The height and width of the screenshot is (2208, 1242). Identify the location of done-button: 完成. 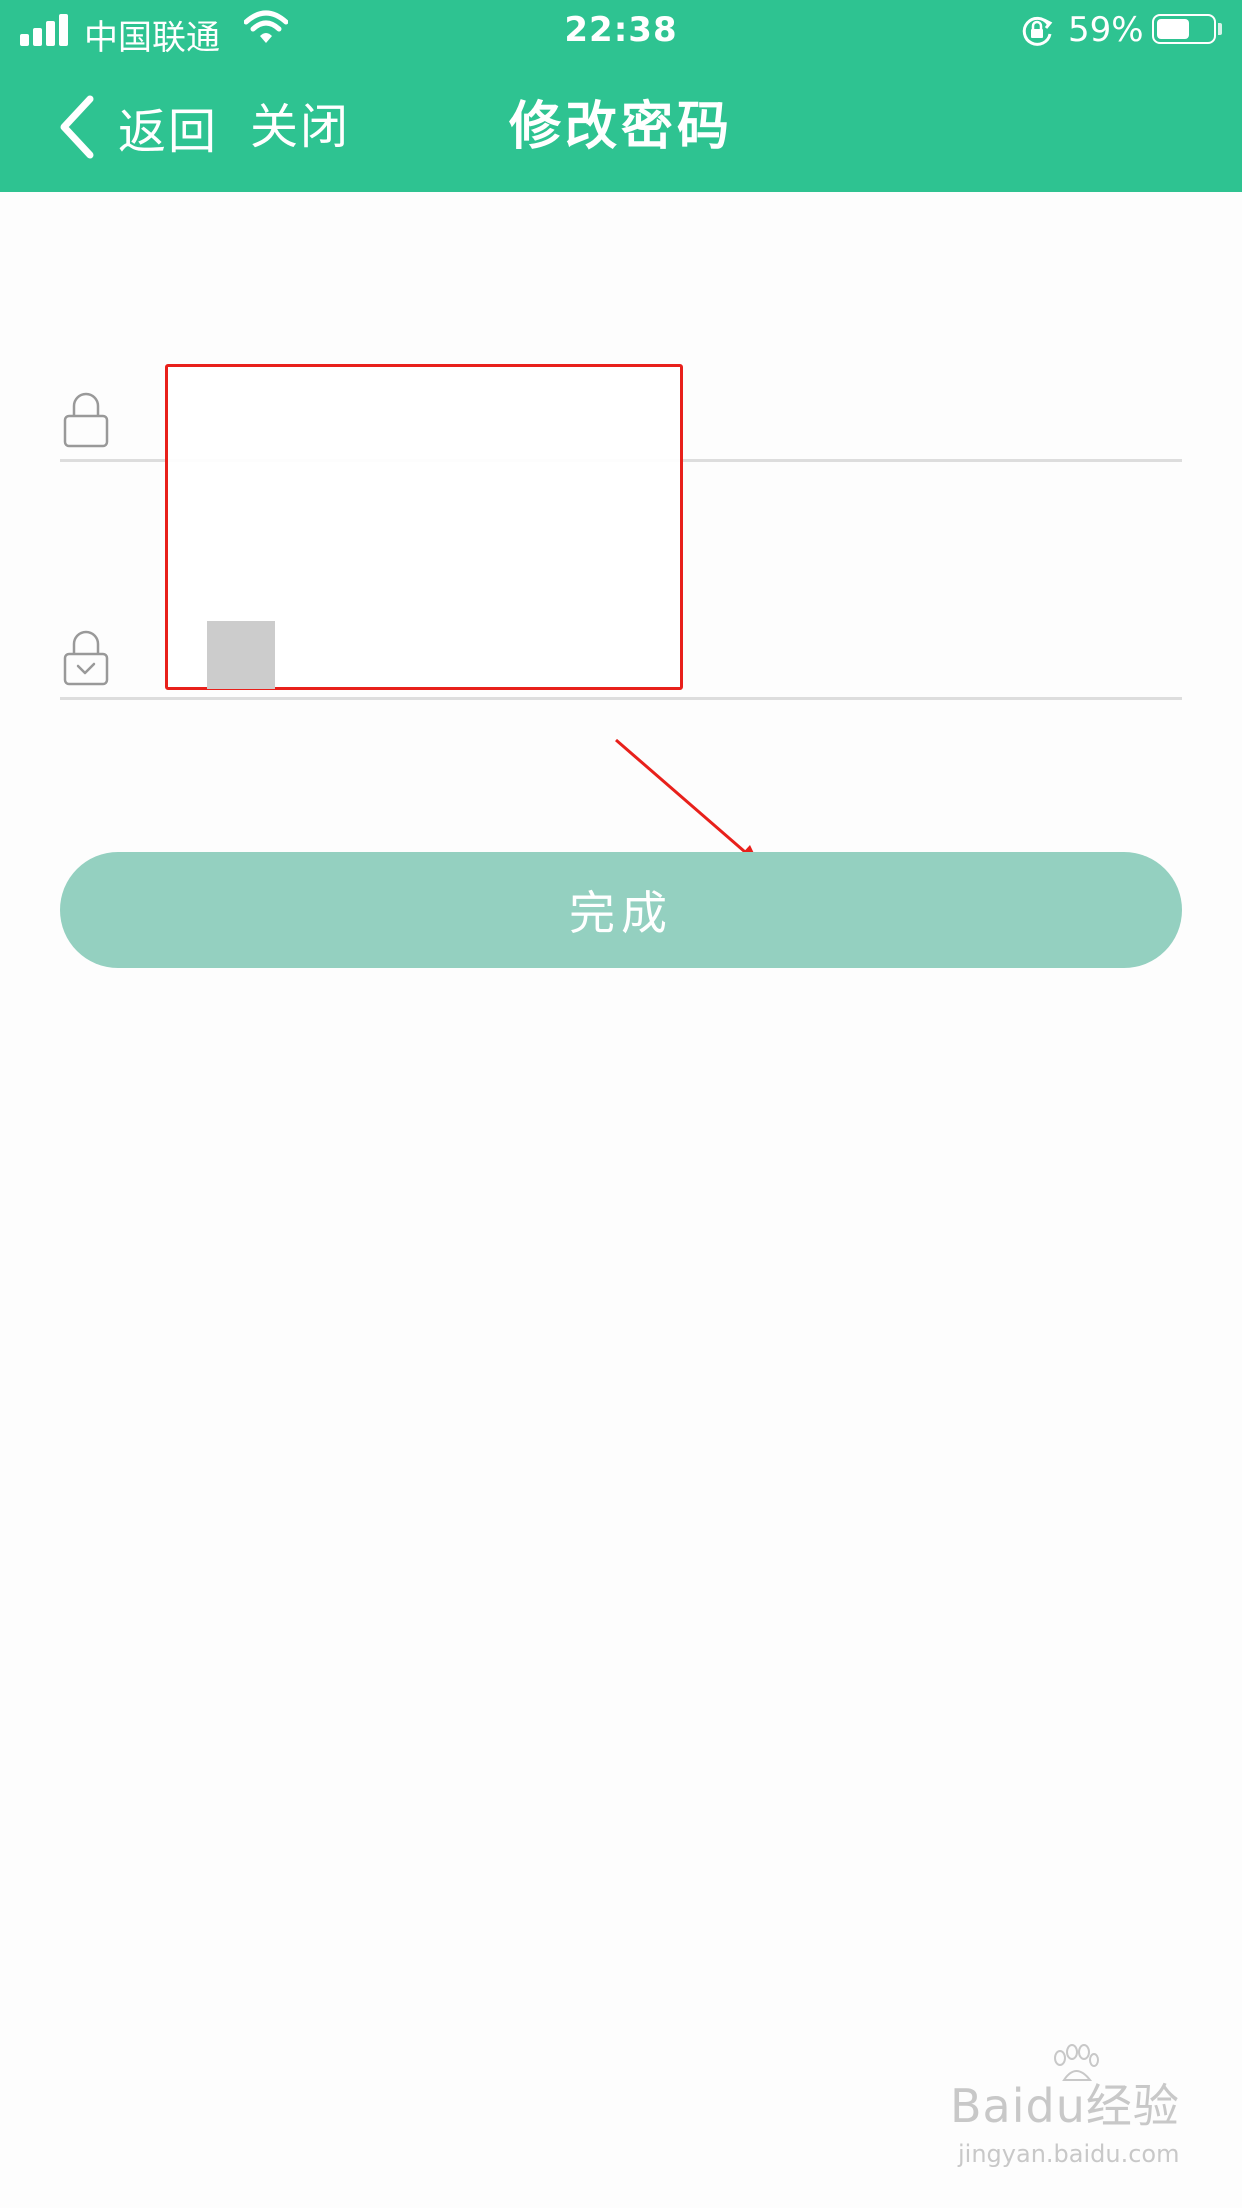
(621, 910).